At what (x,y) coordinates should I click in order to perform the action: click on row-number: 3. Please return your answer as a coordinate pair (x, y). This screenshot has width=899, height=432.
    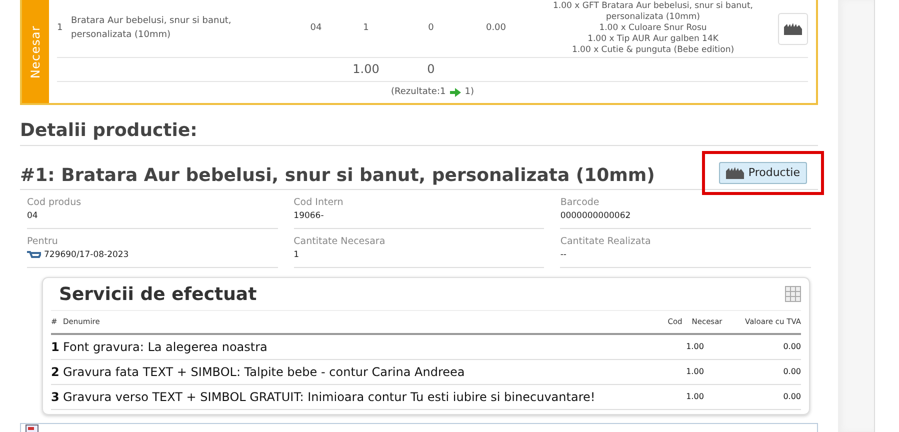
    Looking at the image, I should click on (55, 397).